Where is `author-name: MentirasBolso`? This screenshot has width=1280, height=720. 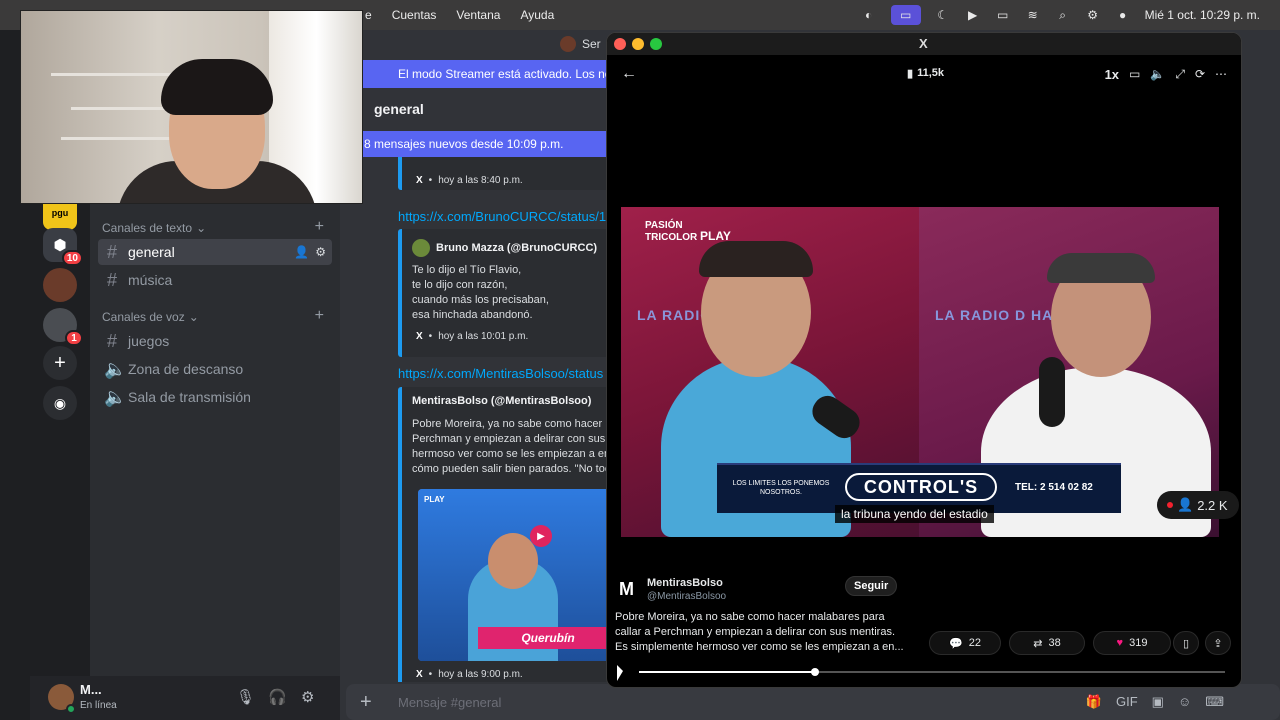 author-name: MentirasBolso is located at coordinates (685, 583).